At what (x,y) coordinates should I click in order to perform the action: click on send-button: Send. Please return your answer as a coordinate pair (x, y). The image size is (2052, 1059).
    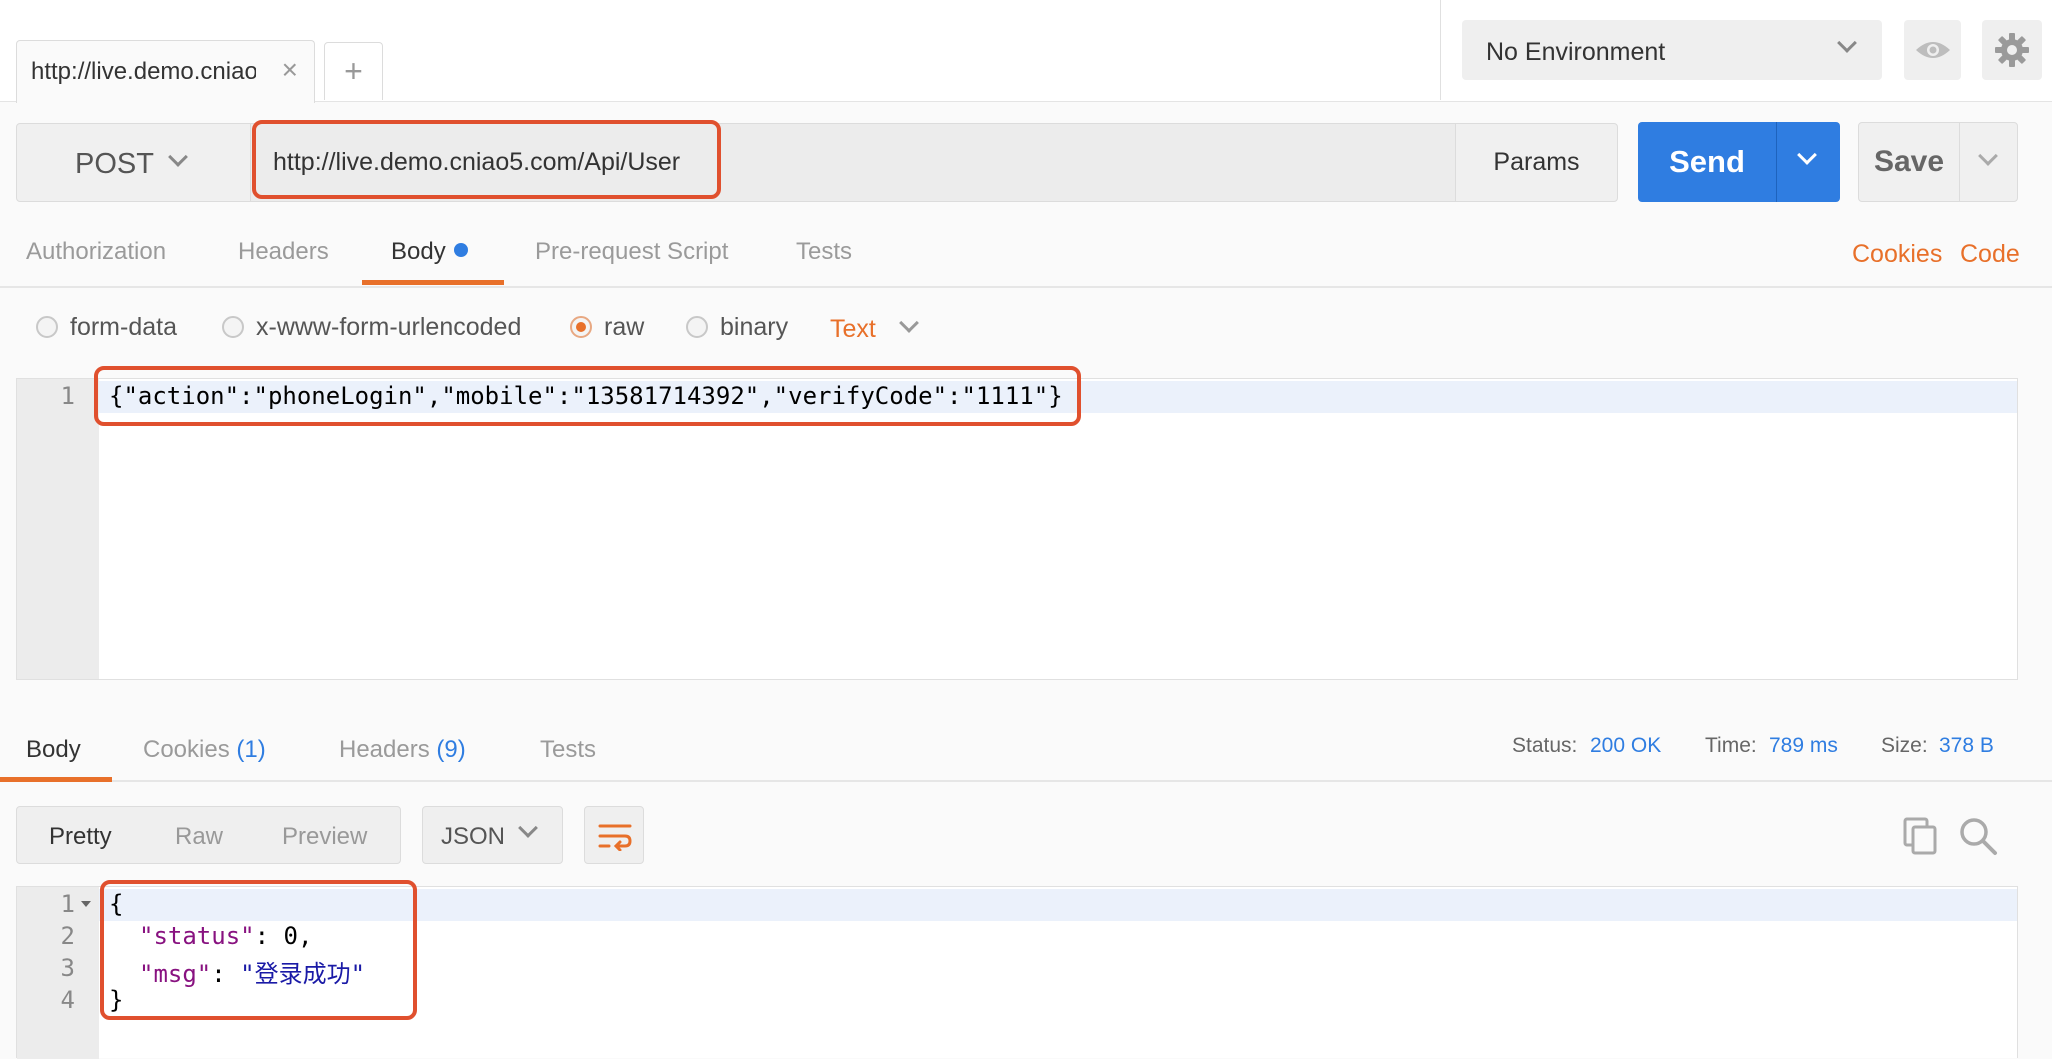
    Looking at the image, I should click on (1739, 162).